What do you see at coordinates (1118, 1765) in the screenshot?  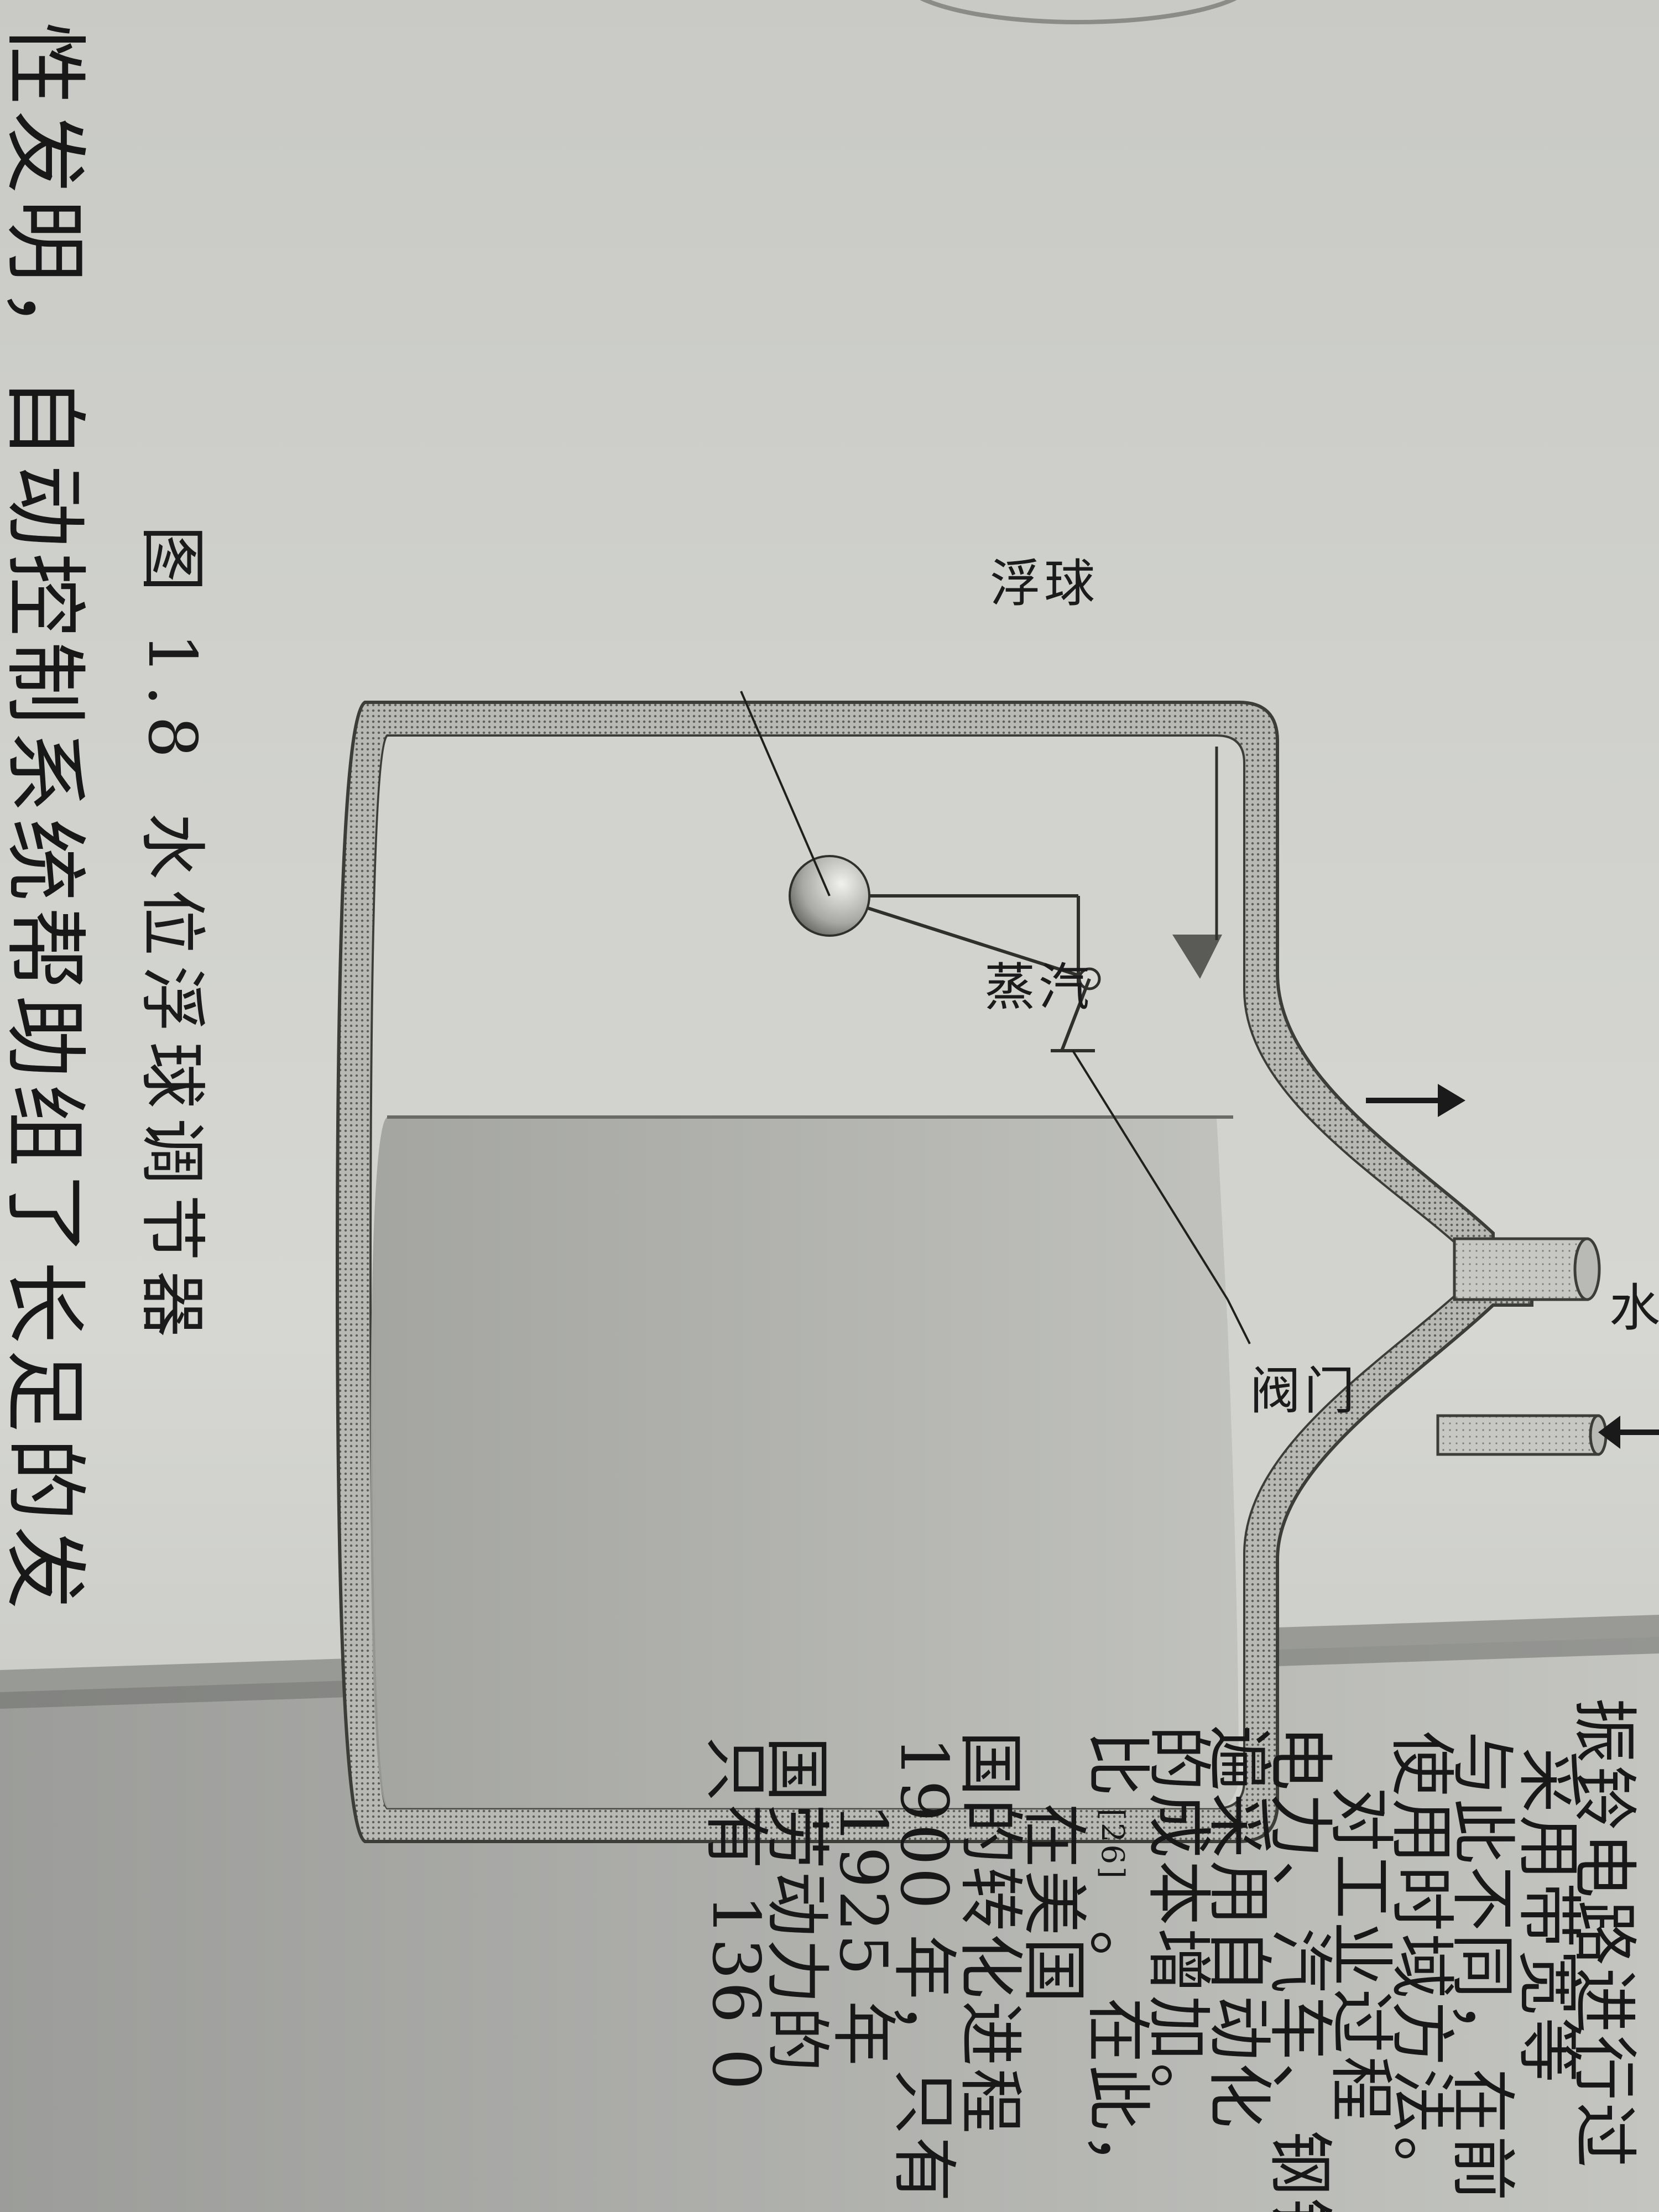 I see `right-page-line: 比` at bounding box center [1118, 1765].